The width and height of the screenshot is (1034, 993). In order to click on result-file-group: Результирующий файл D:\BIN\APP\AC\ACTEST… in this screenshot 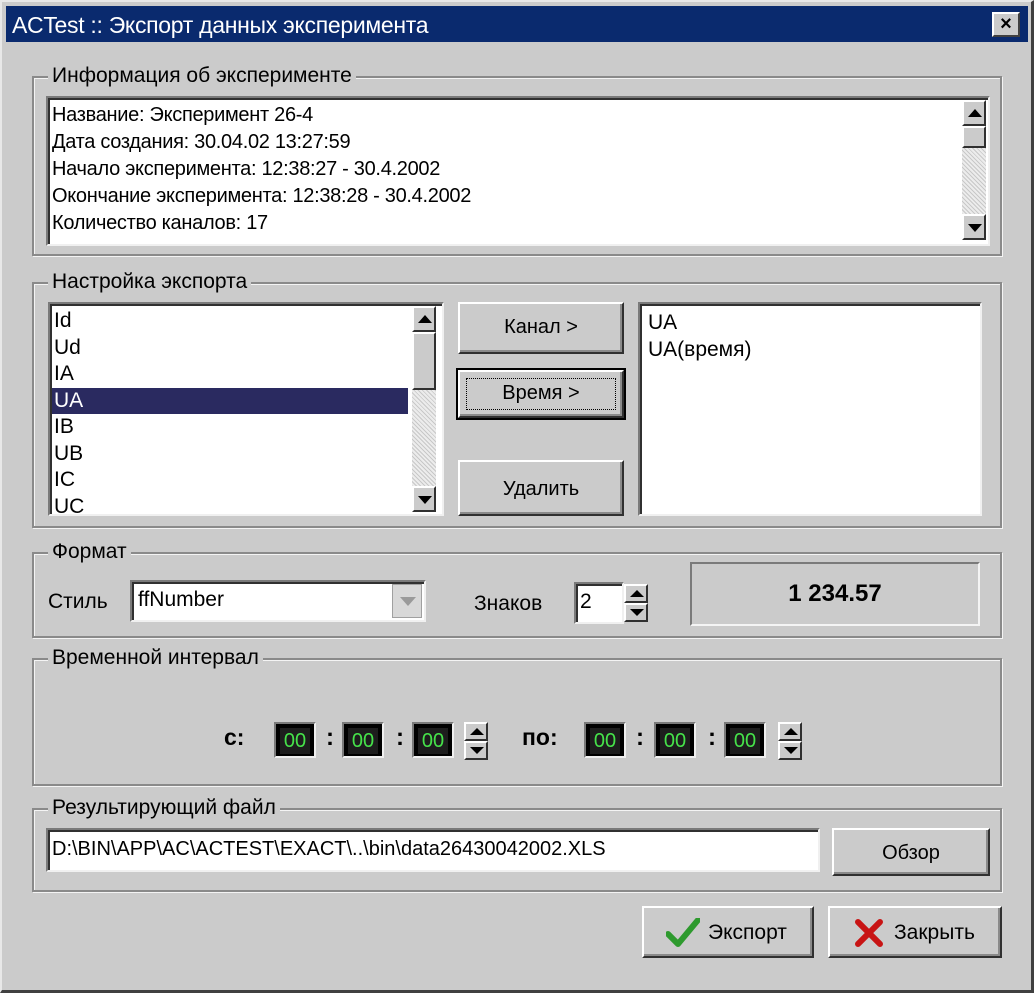, I will do `click(517, 843)`.